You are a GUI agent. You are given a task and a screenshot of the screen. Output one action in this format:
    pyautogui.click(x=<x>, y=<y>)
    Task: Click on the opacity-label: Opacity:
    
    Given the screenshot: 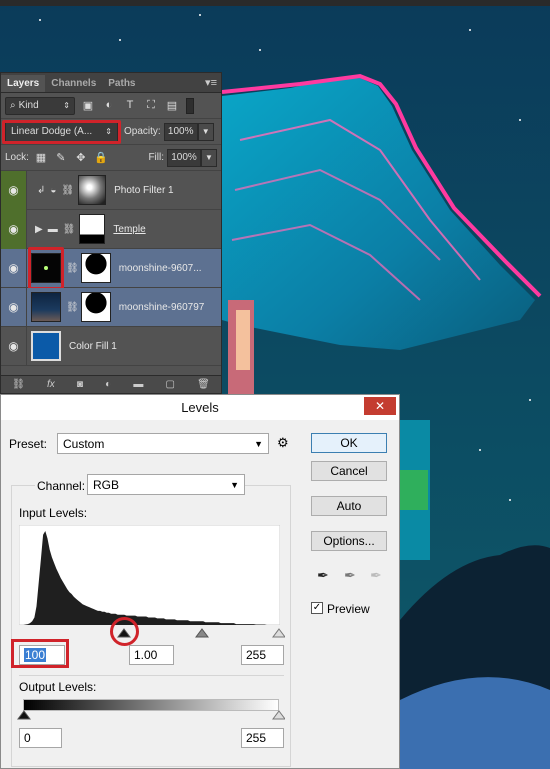 What is the action you would take?
    pyautogui.click(x=142, y=131)
    